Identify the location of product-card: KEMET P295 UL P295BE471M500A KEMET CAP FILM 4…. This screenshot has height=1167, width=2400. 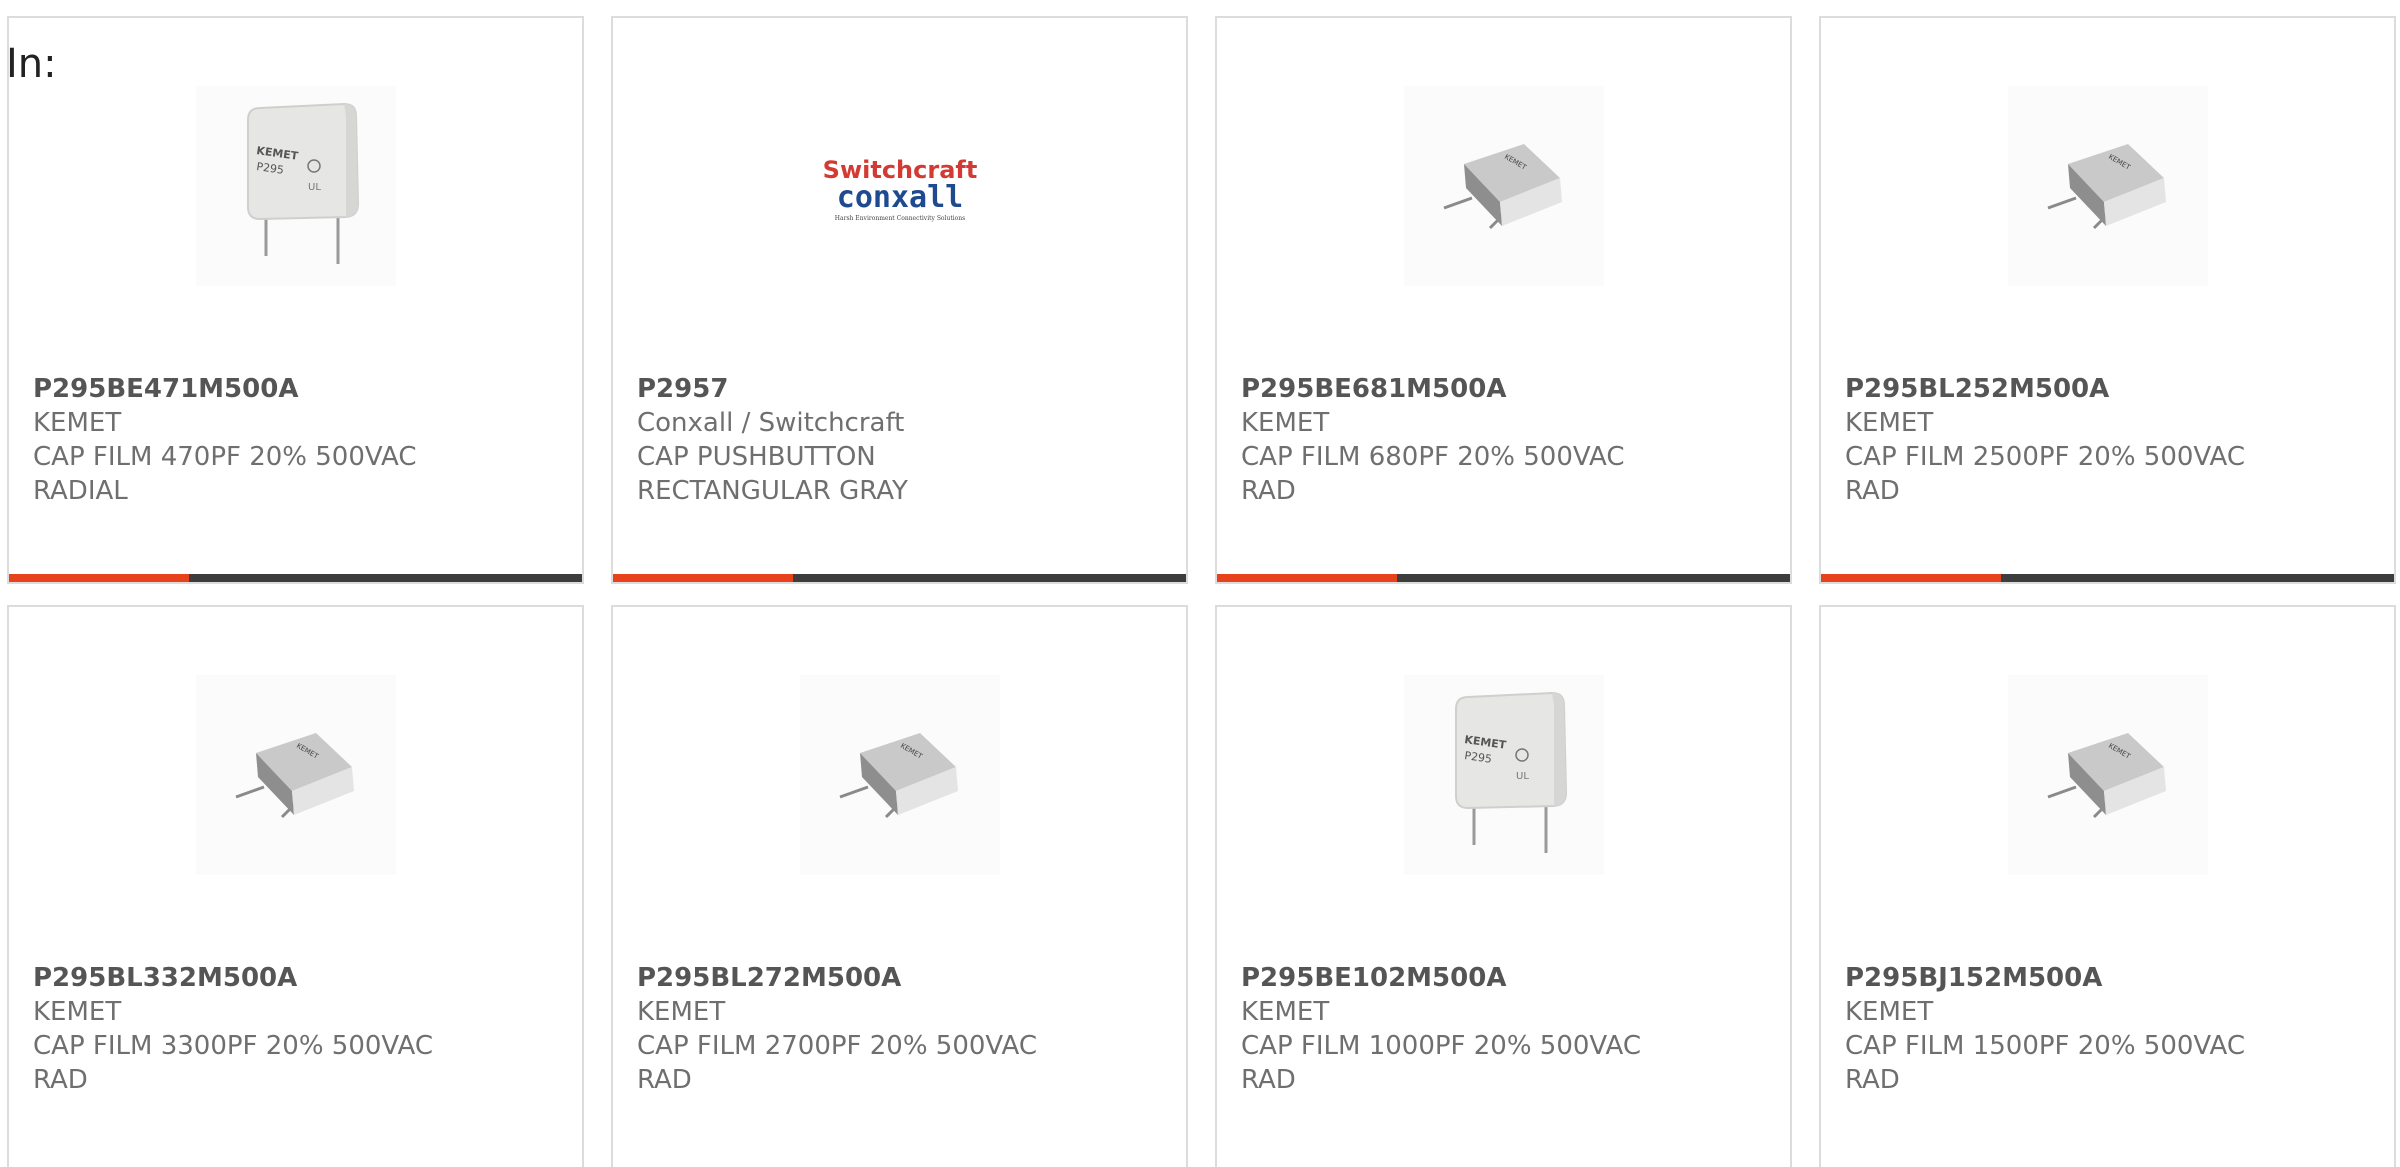
(295, 300).